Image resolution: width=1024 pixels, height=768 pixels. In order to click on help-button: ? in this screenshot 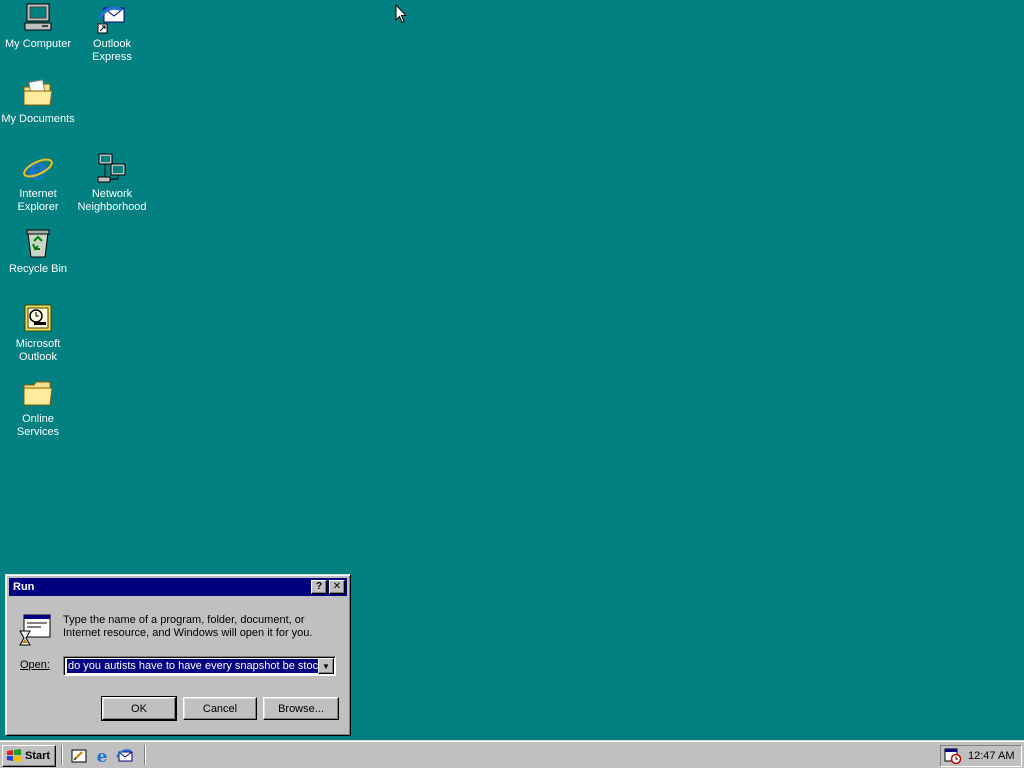, I will do `click(319, 587)`.